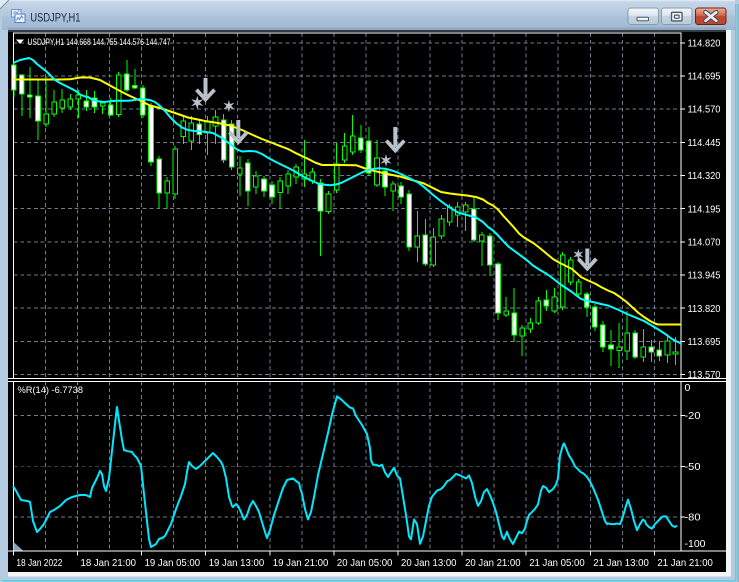  Describe the element at coordinates (39, 563) in the screenshot. I see `svg-text: 18 Jan 2022` at that location.